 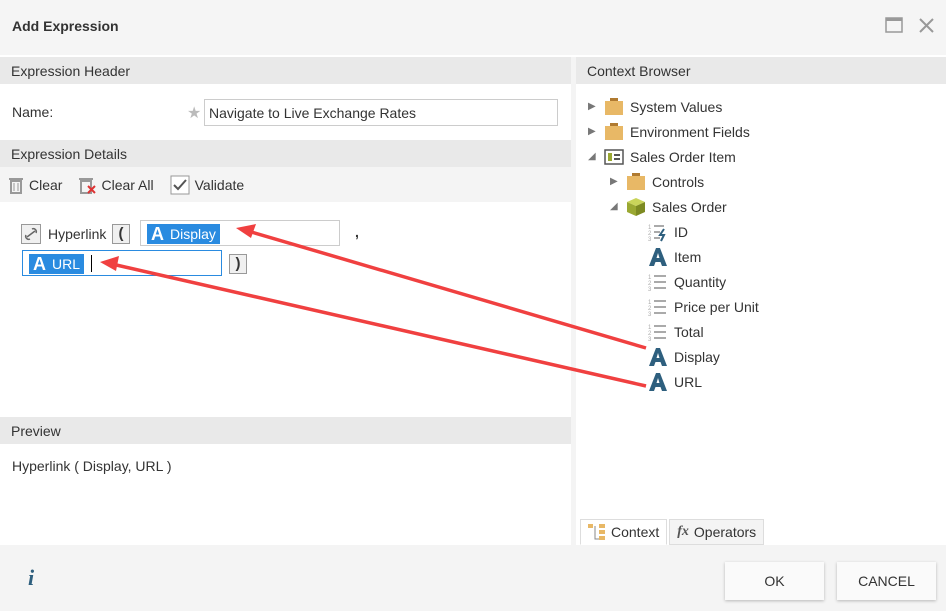 I want to click on url-token: A URL, so click(x=57, y=263).